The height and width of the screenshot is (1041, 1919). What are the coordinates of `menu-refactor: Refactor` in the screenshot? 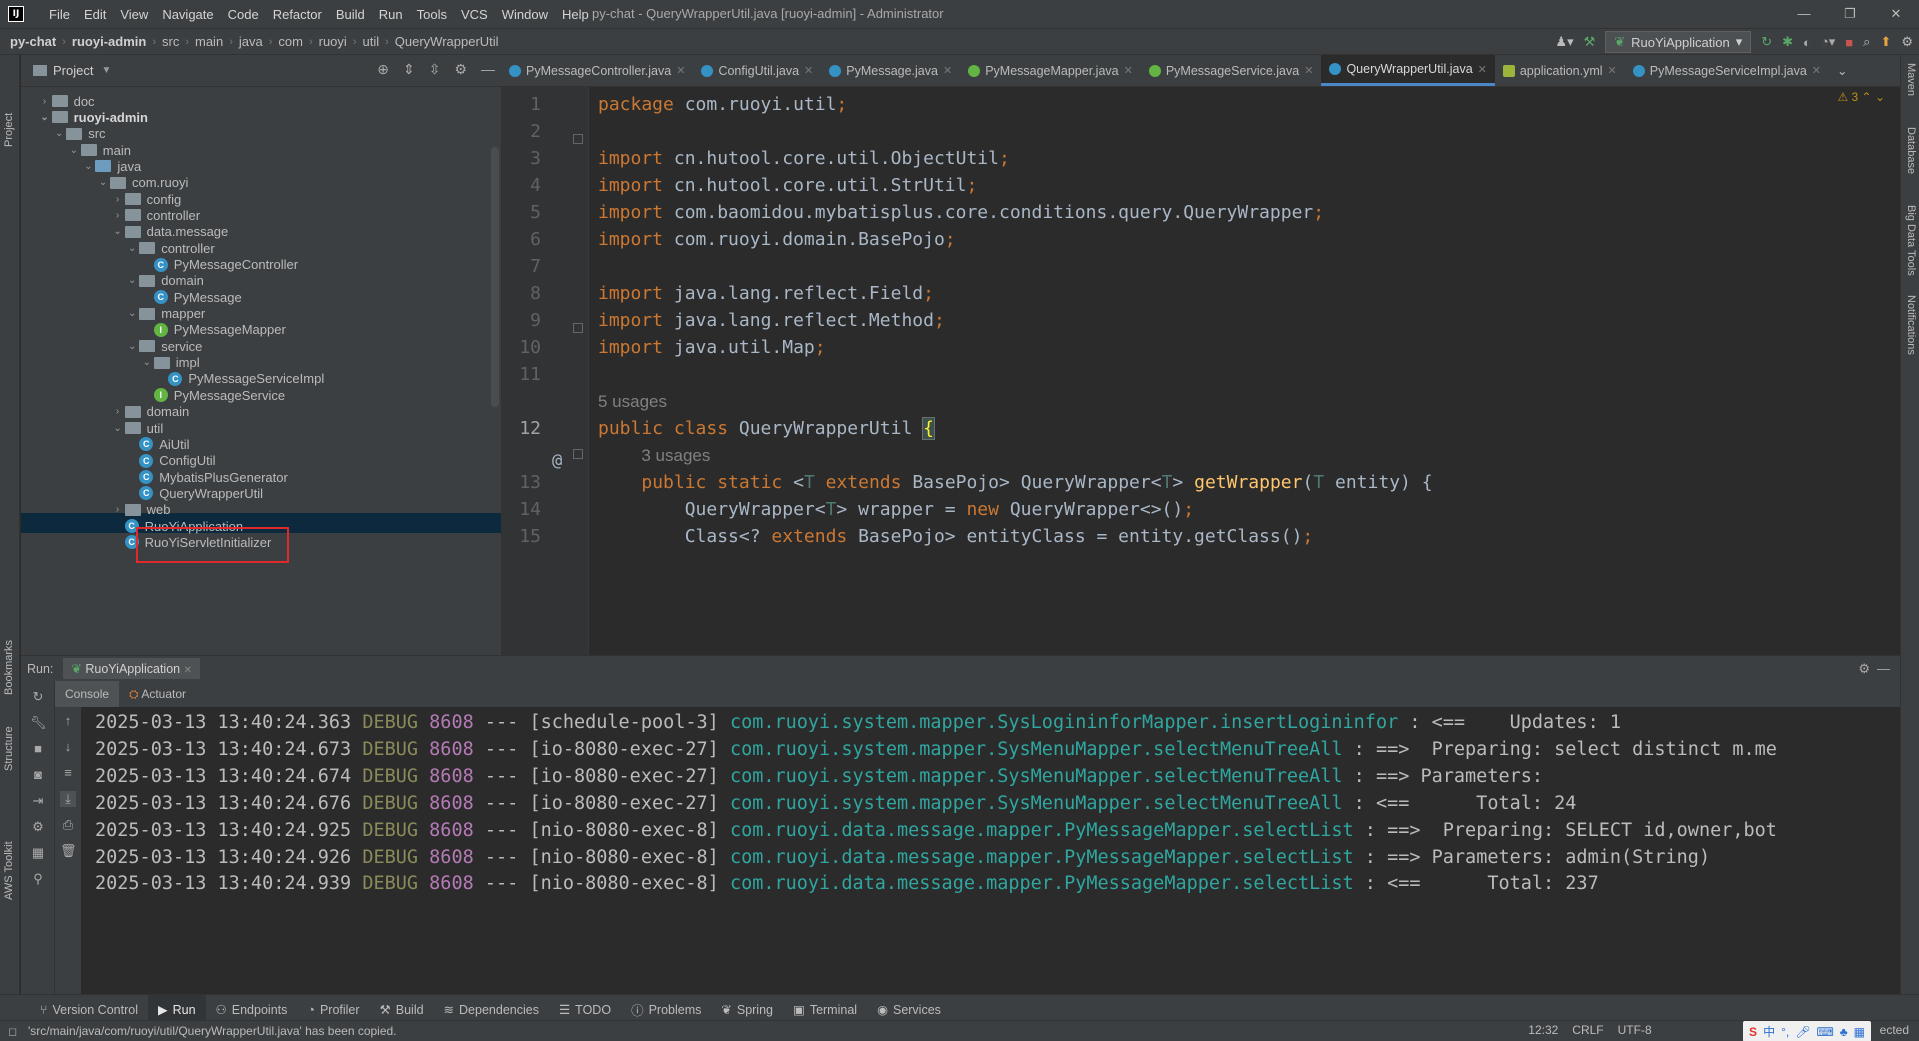 It's located at (297, 14).